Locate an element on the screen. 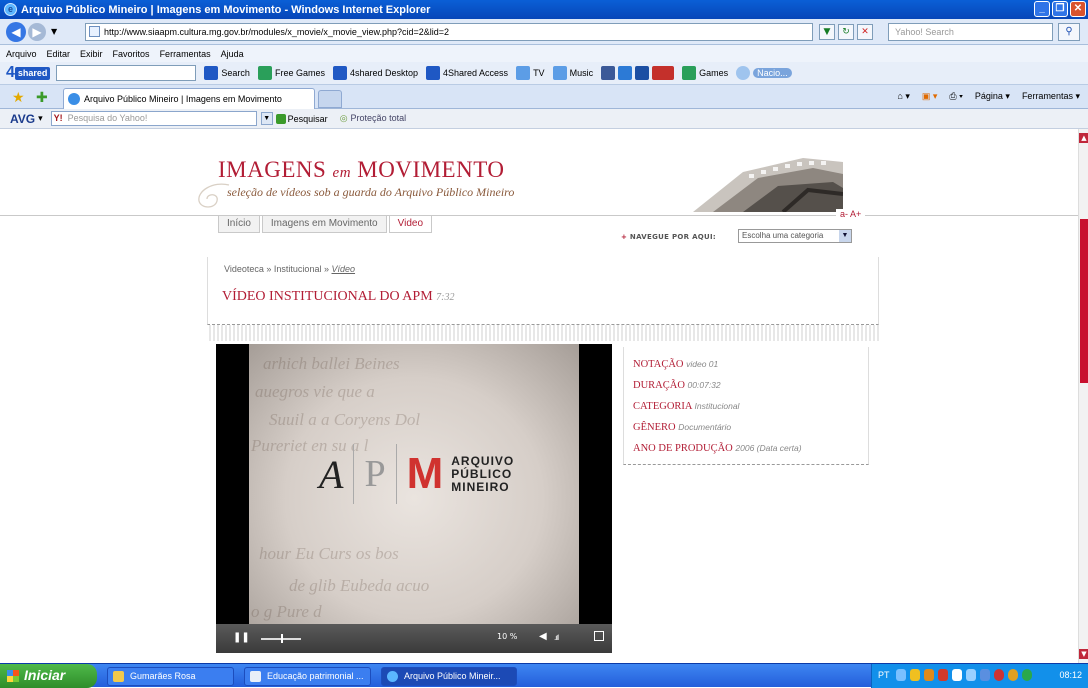 This screenshot has width=1088, height=688. youtube-icon is located at coordinates (663, 73).